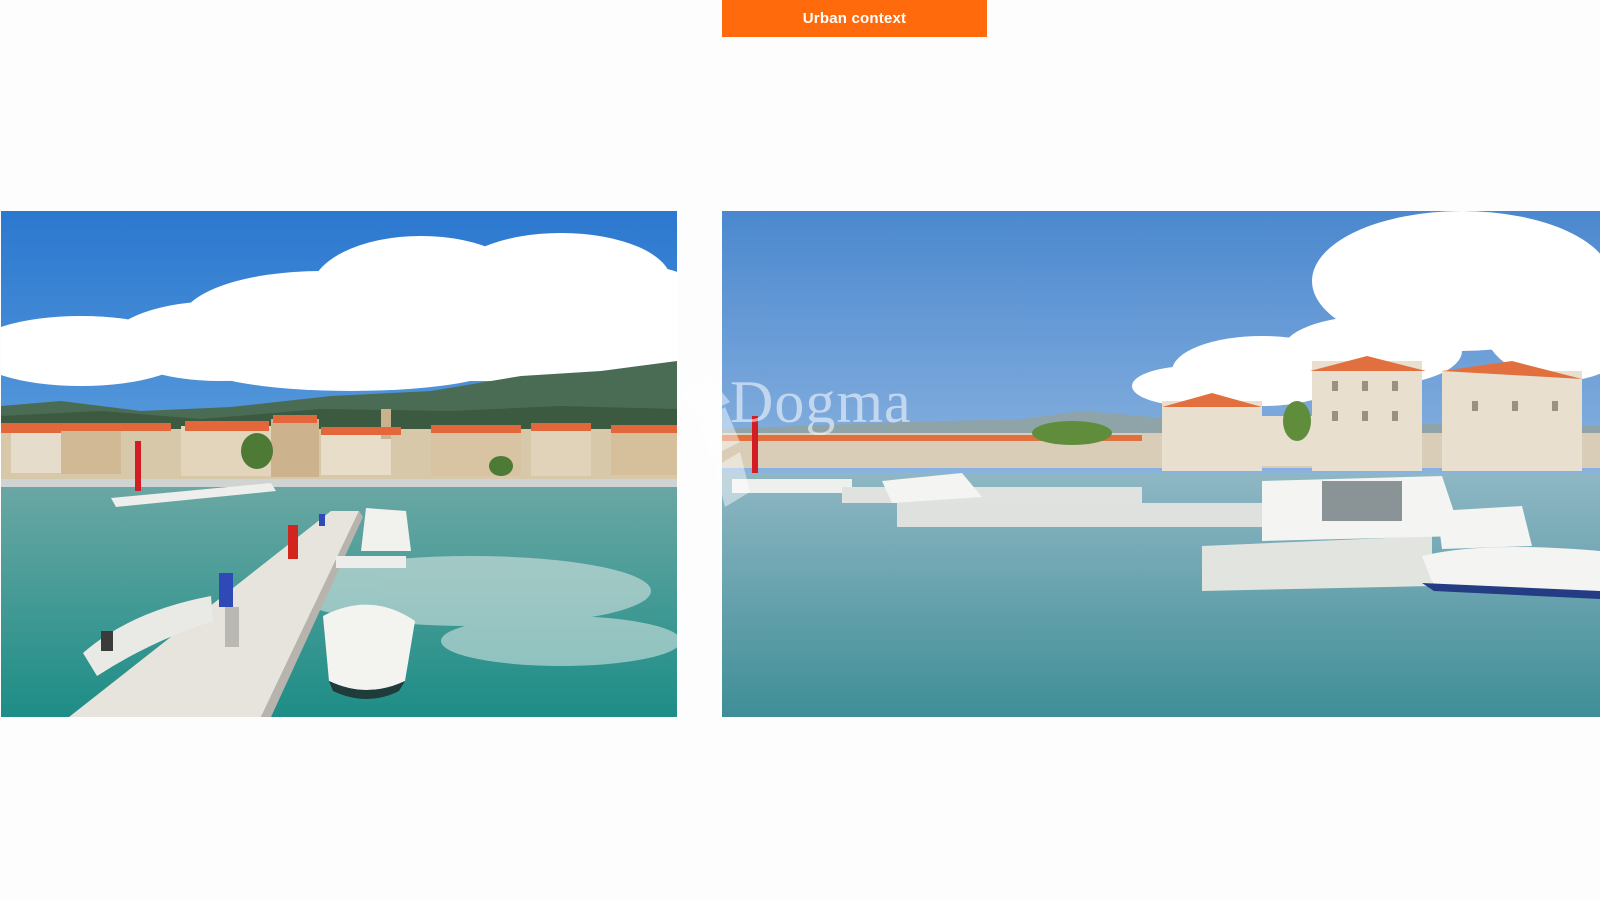 The width and height of the screenshot is (1600, 899). I want to click on section-title-tab: Urban context, so click(854, 18).